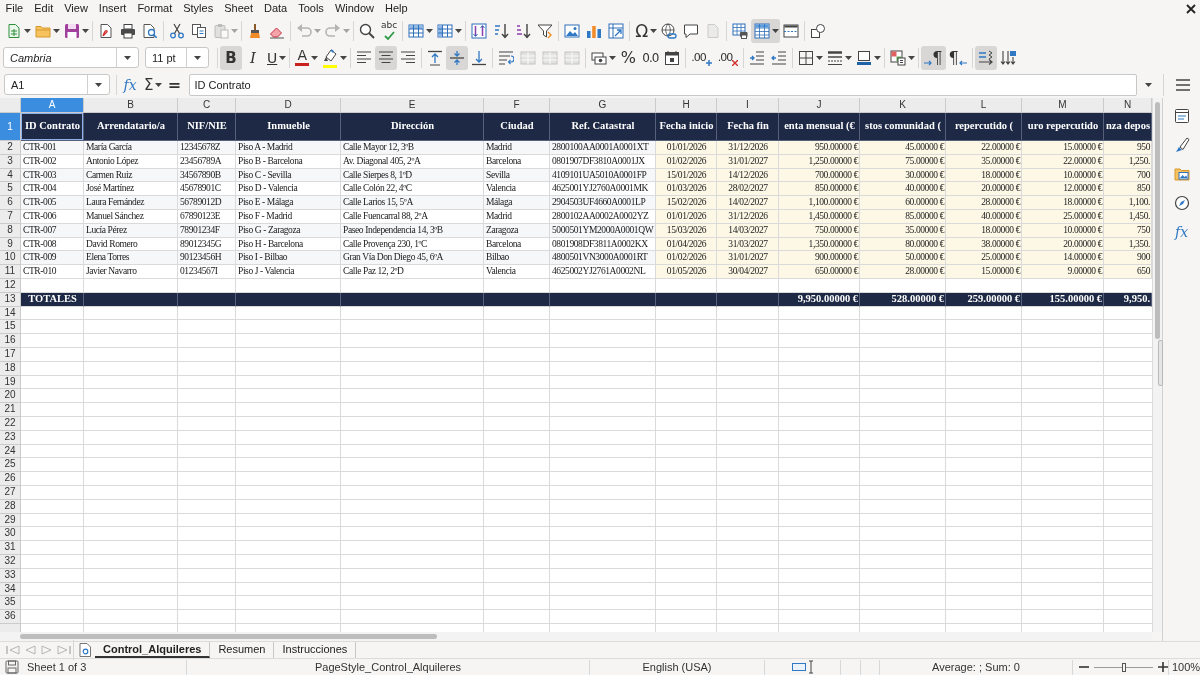 The image size is (1200, 675). Describe the element at coordinates (10, 258) in the screenshot. I see `row-header: 10` at that location.